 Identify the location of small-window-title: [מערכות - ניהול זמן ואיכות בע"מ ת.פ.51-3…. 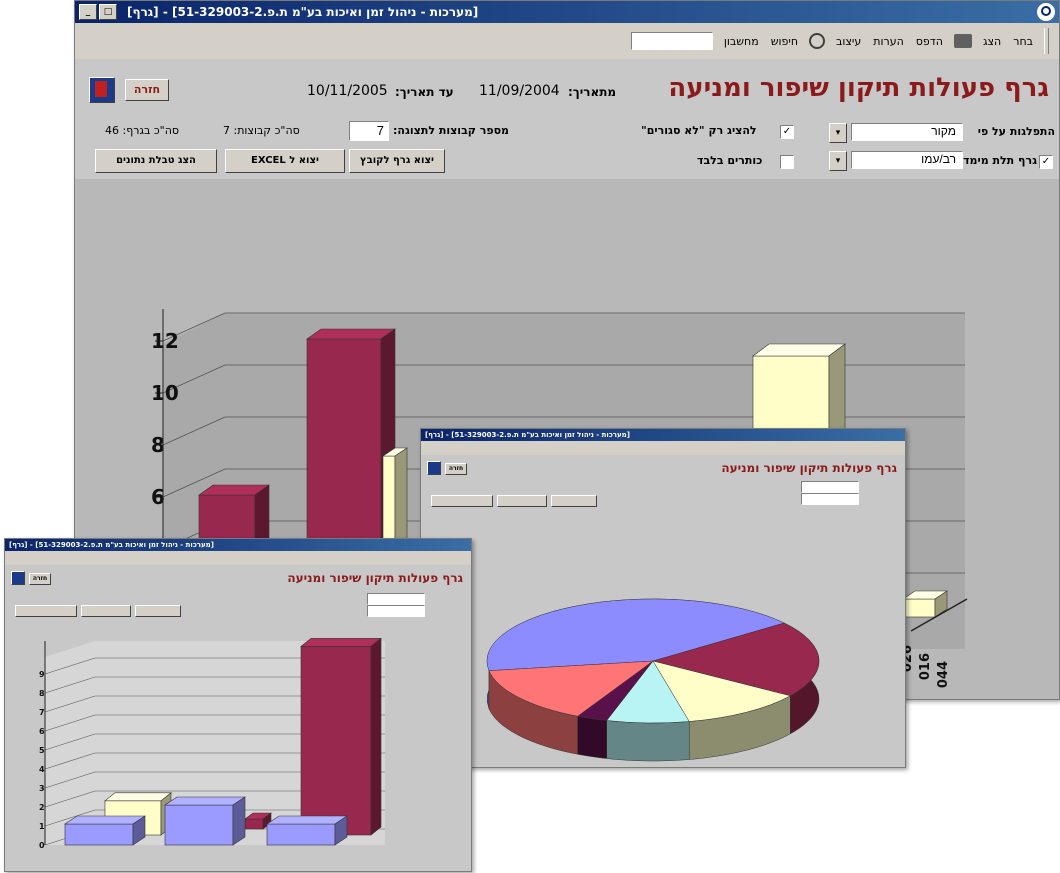
(111, 545).